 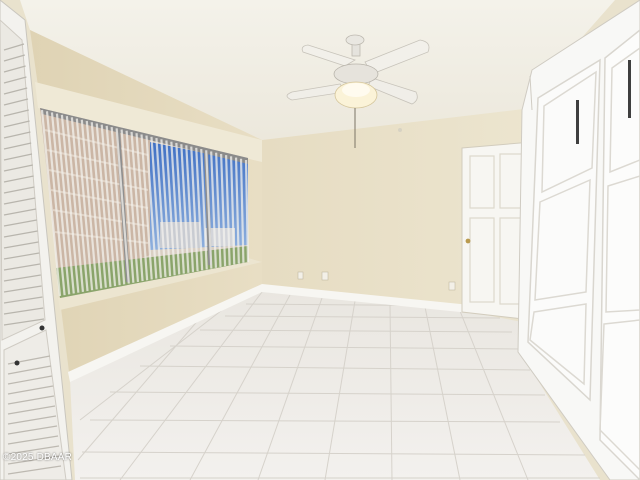 I want to click on sprinkler-head, so click(x=400, y=130).